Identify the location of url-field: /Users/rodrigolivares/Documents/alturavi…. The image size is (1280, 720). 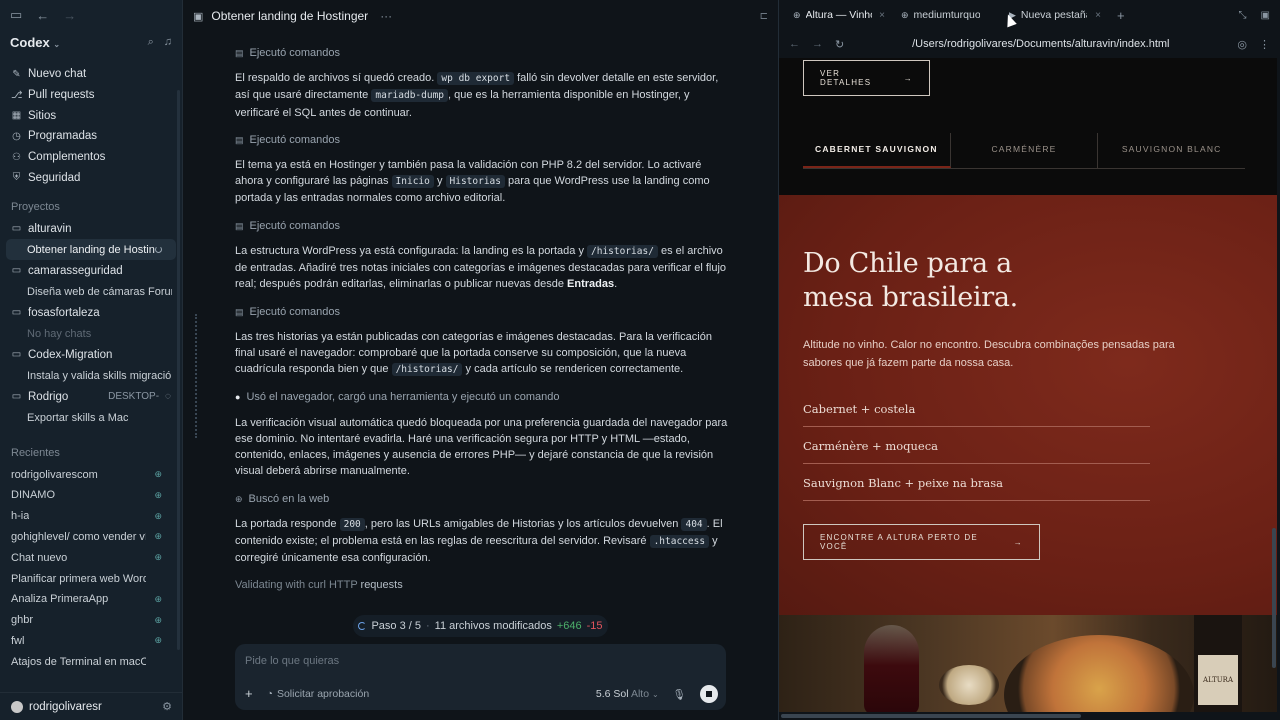
(1040, 44).